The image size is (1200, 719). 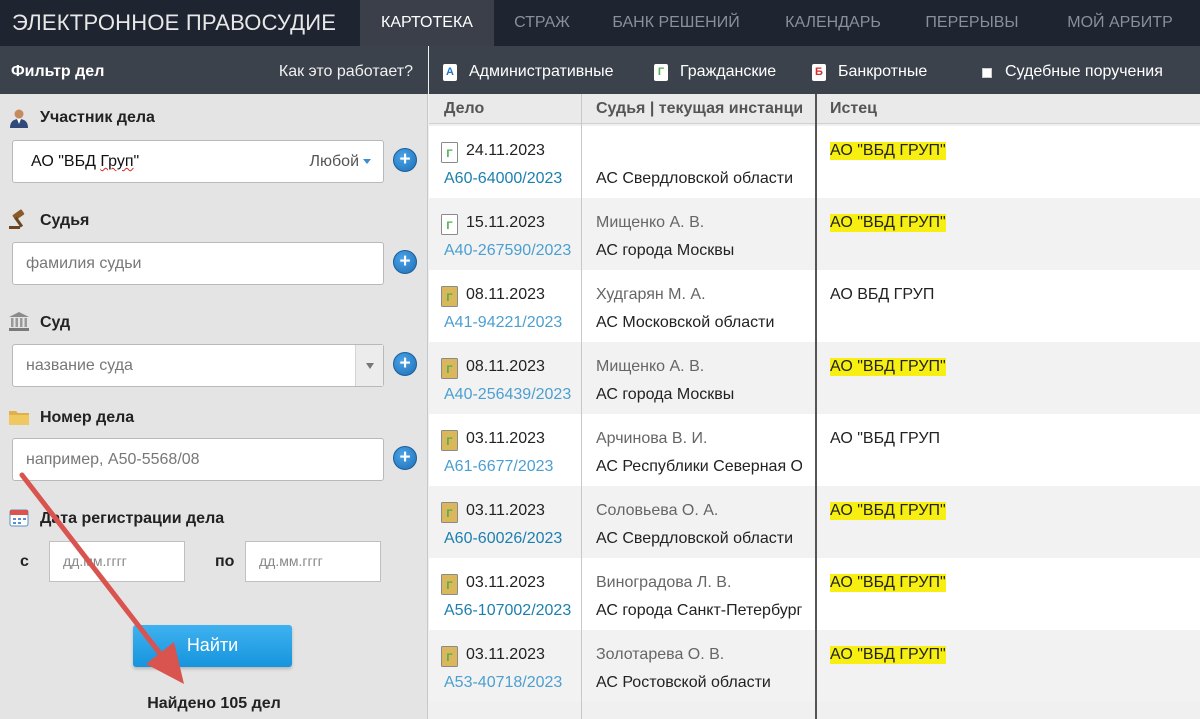 What do you see at coordinates (340, 161) in the screenshot?
I see `participant-role-select: Любой` at bounding box center [340, 161].